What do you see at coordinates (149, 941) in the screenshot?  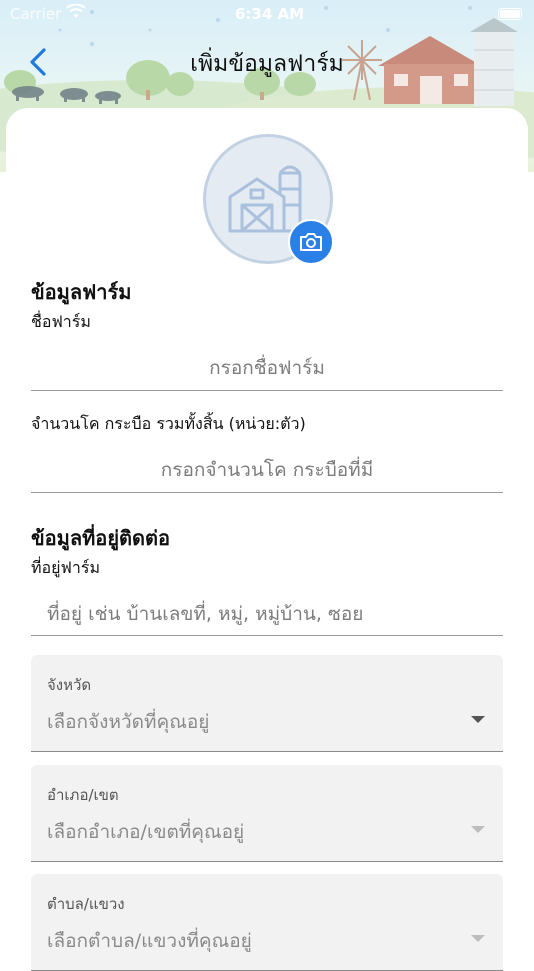 I see `subdistrict-select-value: เลือกตำบล/แขวงที่คุณอยู่` at bounding box center [149, 941].